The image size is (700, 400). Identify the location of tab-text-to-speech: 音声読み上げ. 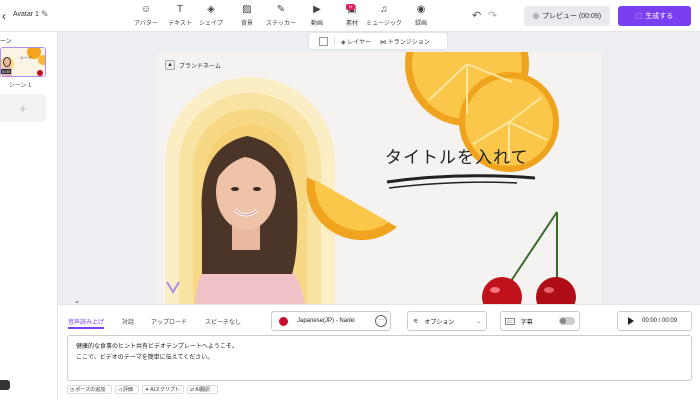
(86, 321).